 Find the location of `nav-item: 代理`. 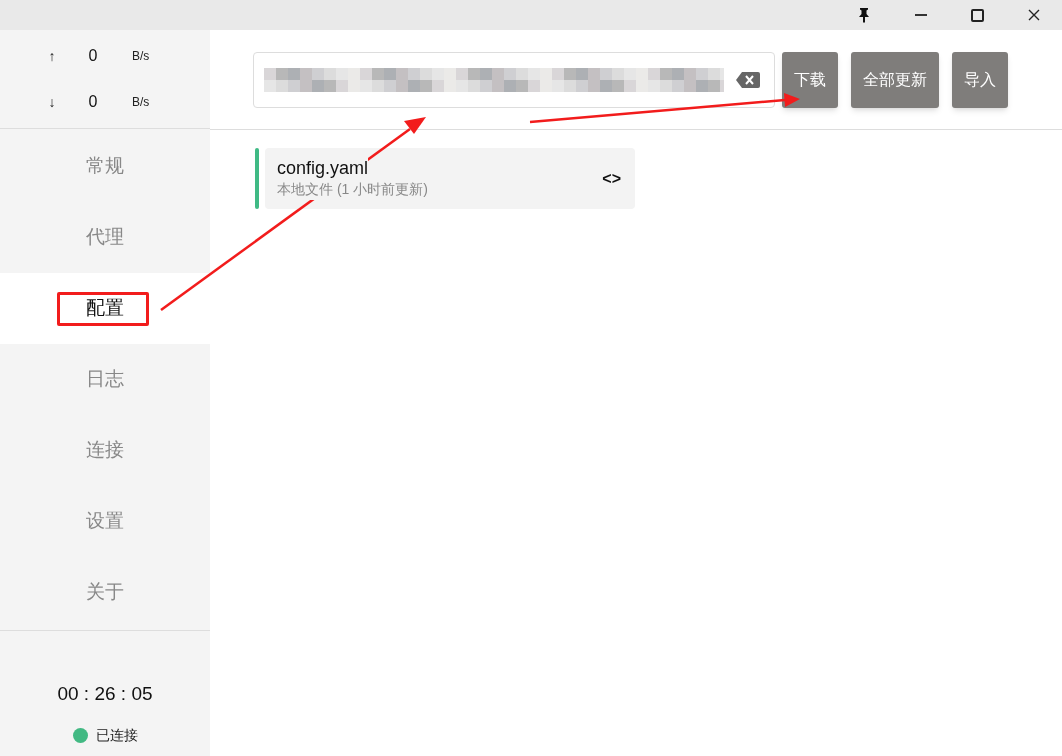

nav-item: 代理 is located at coordinates (105, 237).